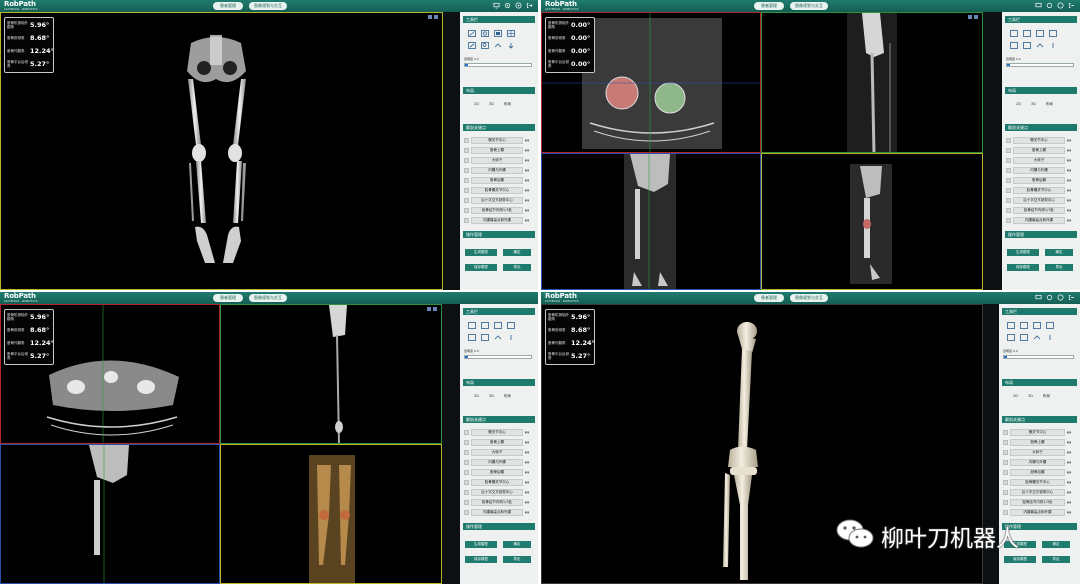  Describe the element at coordinates (331, 514) in the screenshot. I see `3d-viewport` at that location.